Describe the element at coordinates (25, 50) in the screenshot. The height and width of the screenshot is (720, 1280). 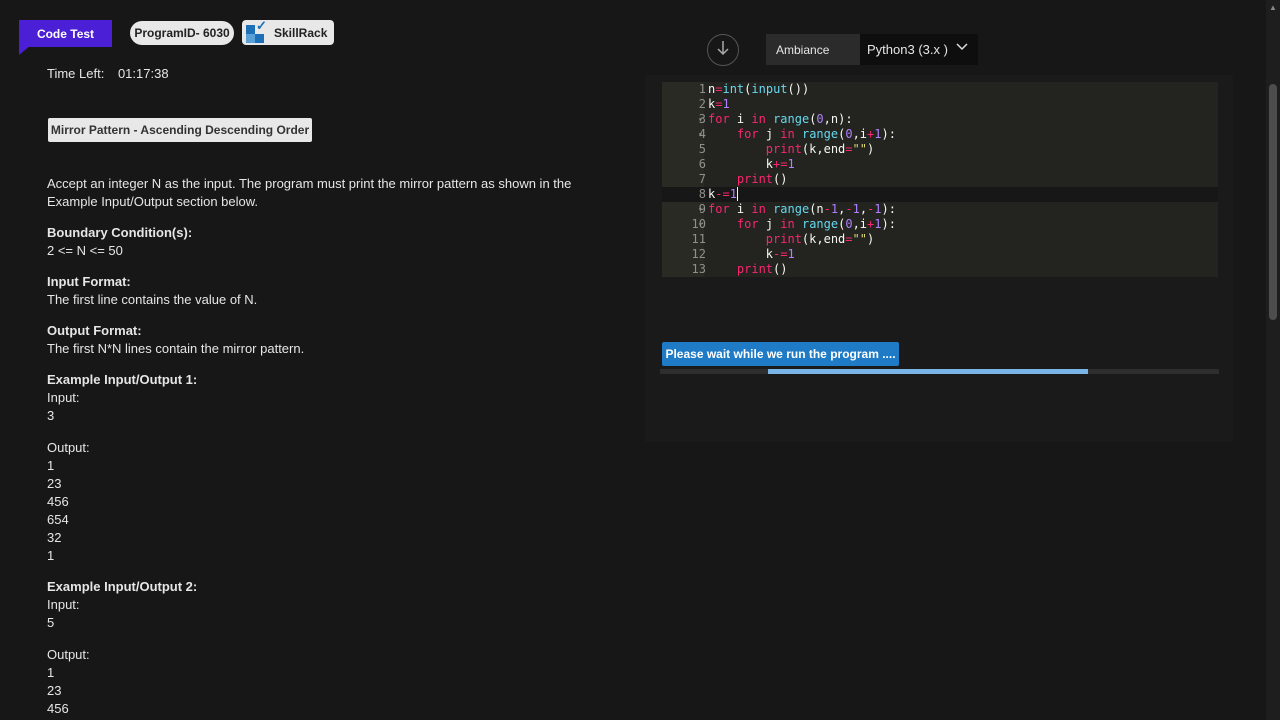
I see `code-test-badge-tail` at that location.